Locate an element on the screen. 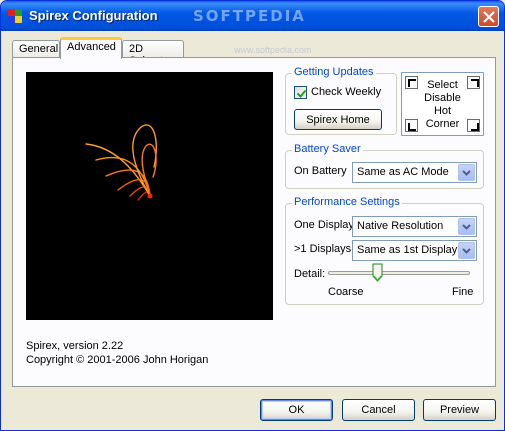 This screenshot has width=505, height=431. ok-button: OK is located at coordinates (296, 410).